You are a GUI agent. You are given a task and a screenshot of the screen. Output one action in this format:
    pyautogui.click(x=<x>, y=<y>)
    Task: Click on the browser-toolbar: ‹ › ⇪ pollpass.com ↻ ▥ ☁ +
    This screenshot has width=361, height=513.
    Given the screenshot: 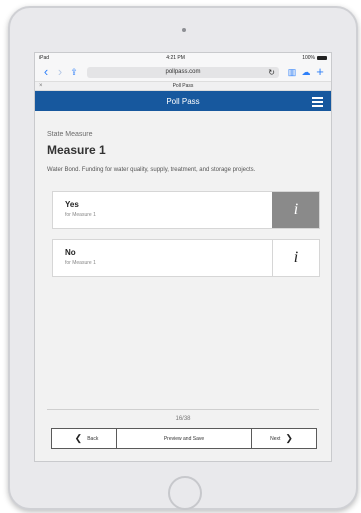 What is the action you would take?
    pyautogui.click(x=183, y=72)
    